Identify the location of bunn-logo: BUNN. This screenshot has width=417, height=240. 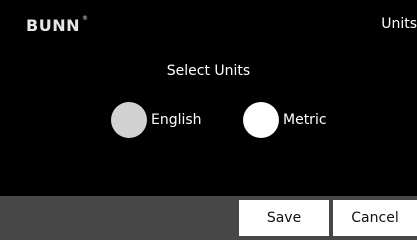
(53, 25).